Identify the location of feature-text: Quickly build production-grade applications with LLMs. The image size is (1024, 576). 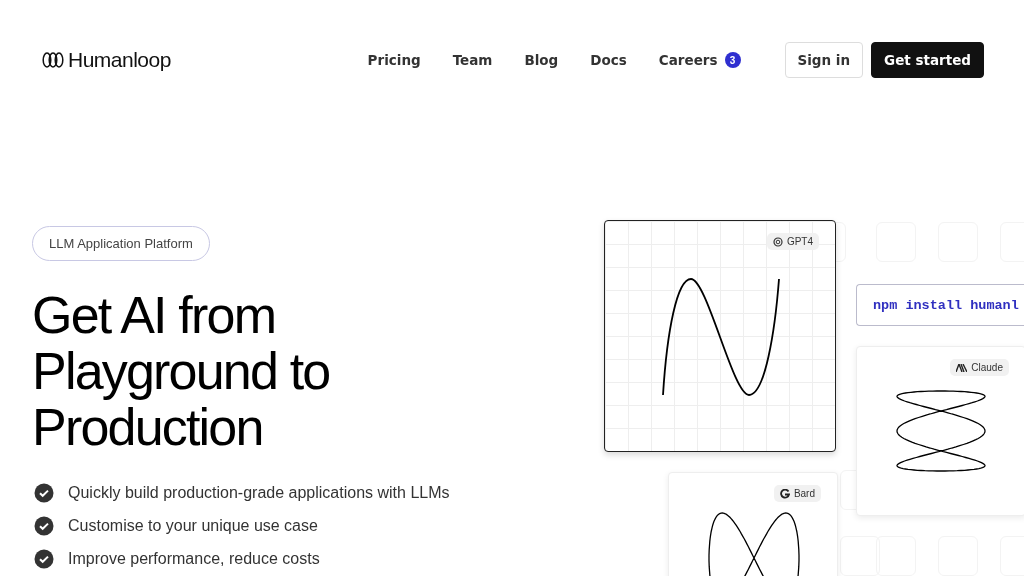
(259, 493).